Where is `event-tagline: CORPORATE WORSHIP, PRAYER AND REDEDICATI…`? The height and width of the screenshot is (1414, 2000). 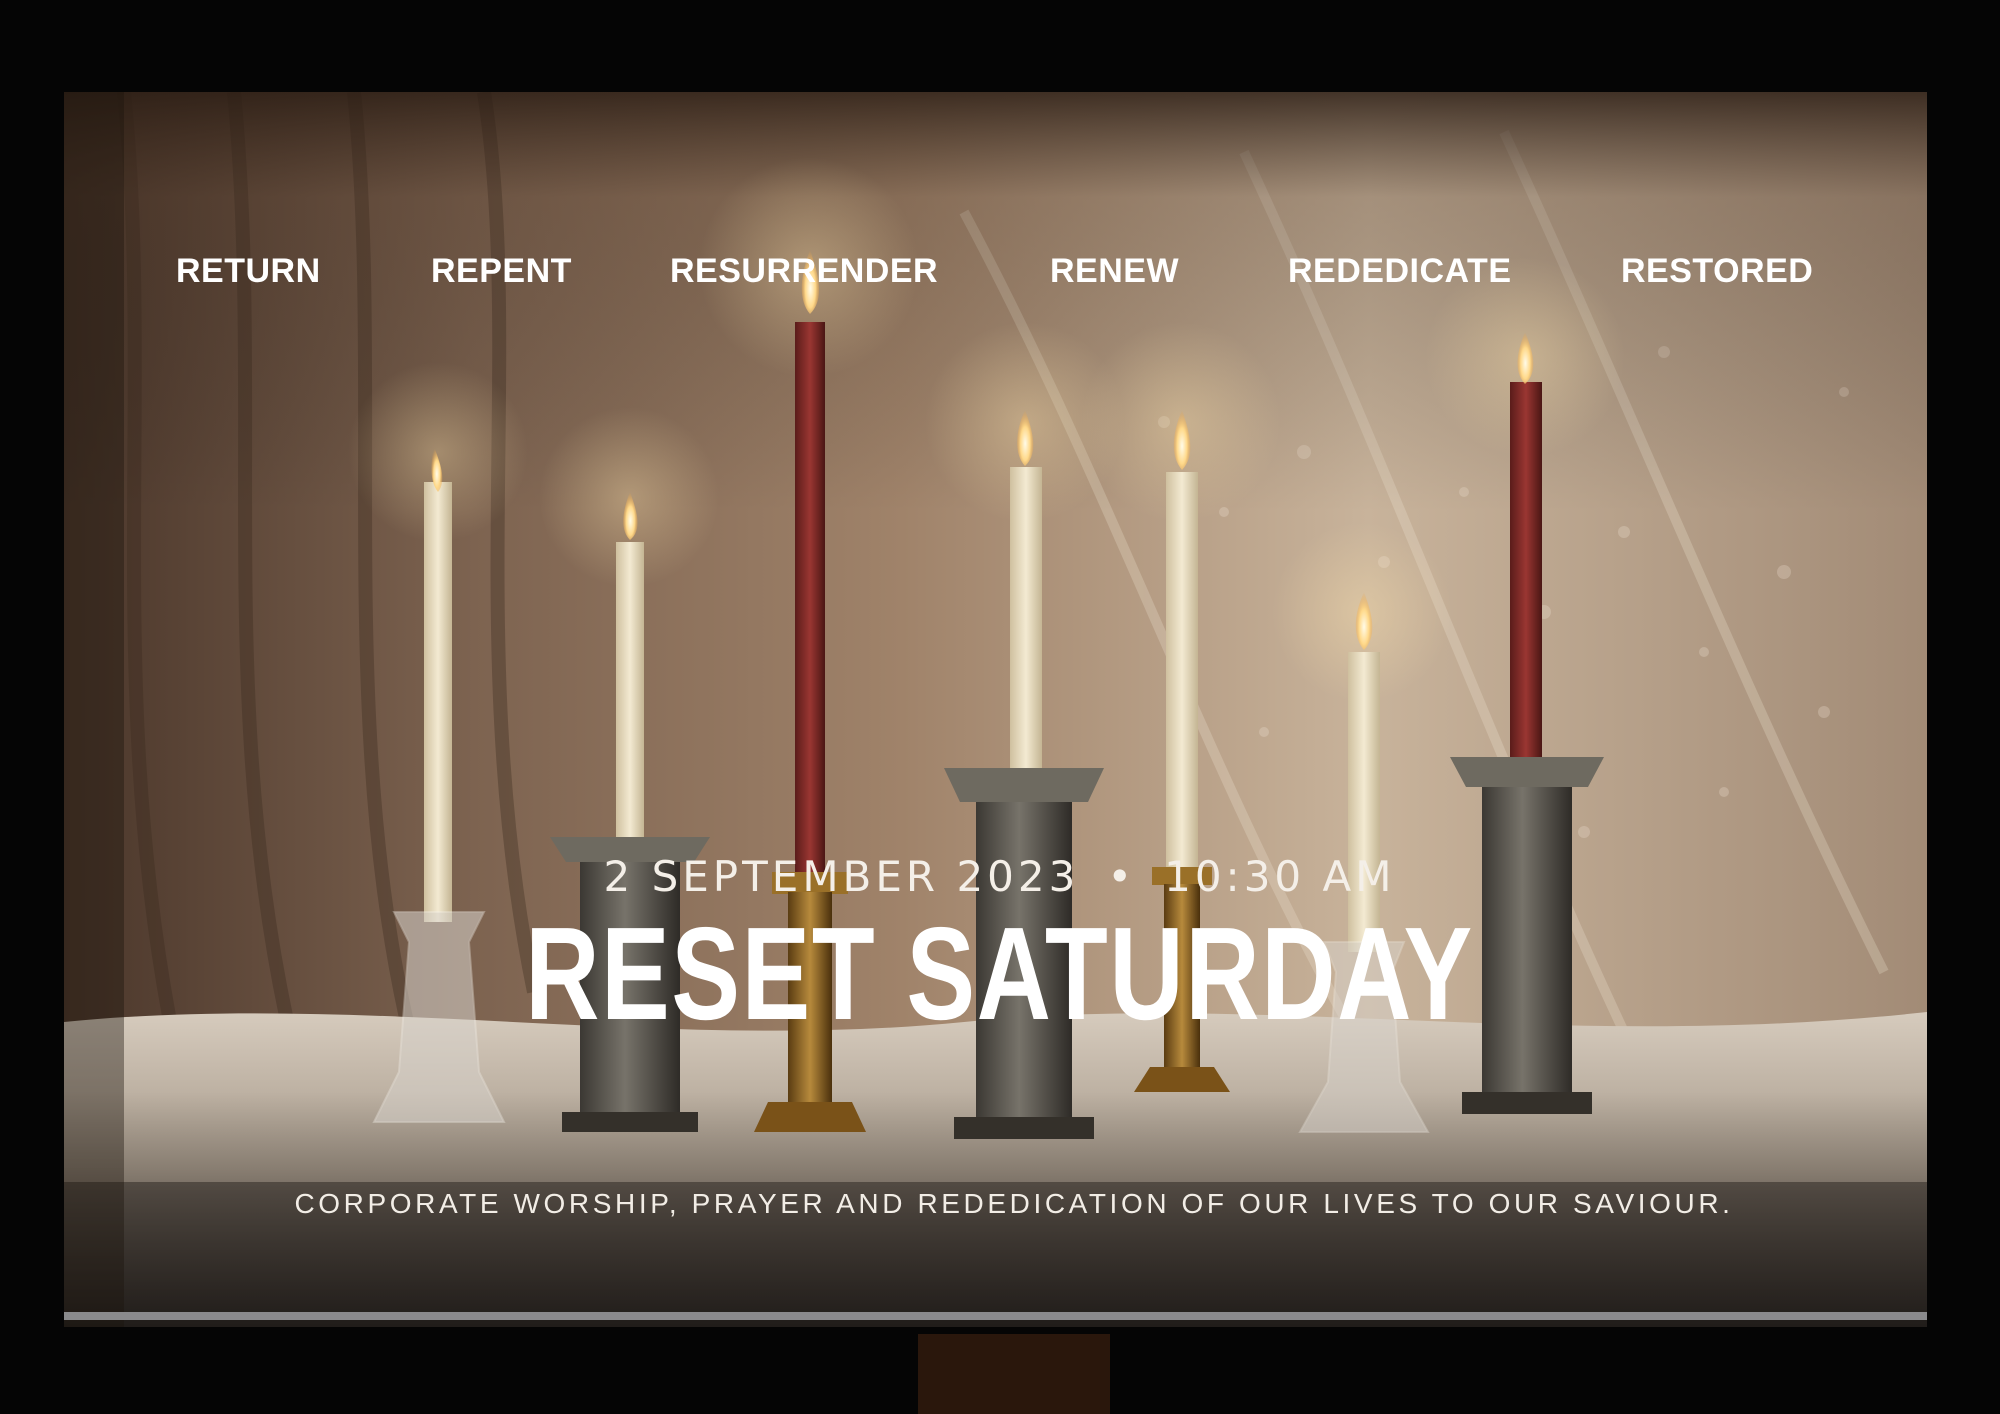
event-tagline: CORPORATE WORSHIP, PRAYER AND REDEDICATI… is located at coordinates (1014, 1203).